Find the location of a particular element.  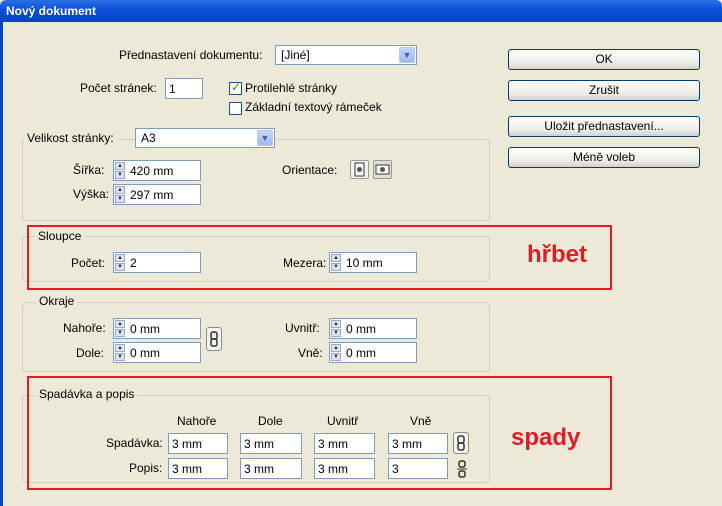

margin-top-stepper: ▲ ▼ 0 mm is located at coordinates (157, 328).